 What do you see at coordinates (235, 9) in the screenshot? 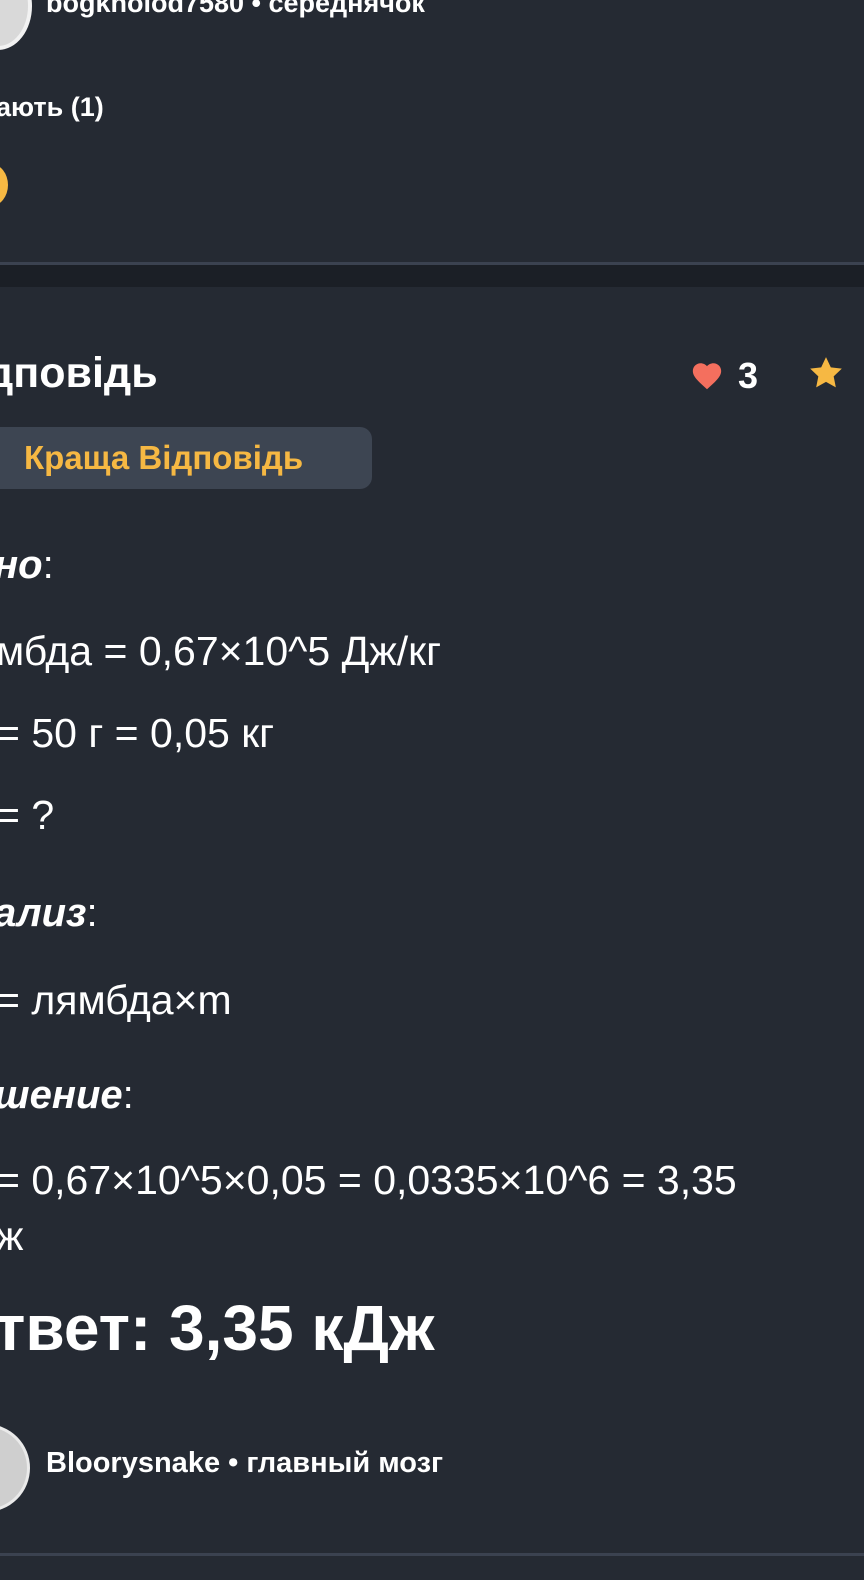
I see `author-line: bogkholod7580 • середнячок` at bounding box center [235, 9].